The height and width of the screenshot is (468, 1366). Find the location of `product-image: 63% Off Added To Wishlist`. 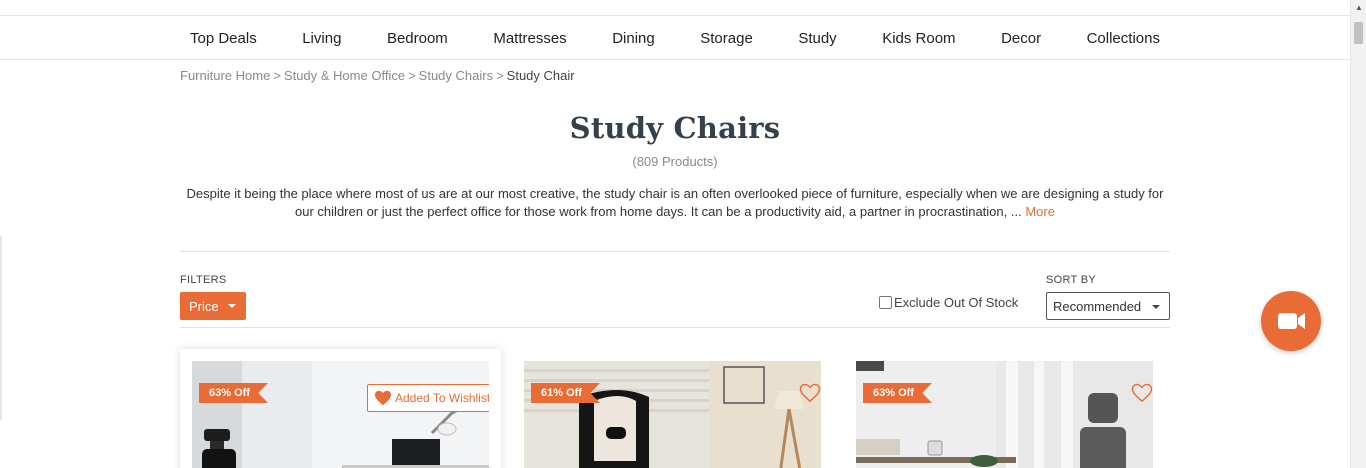

product-image: 63% Off Added To Wishlist is located at coordinates (340, 414).